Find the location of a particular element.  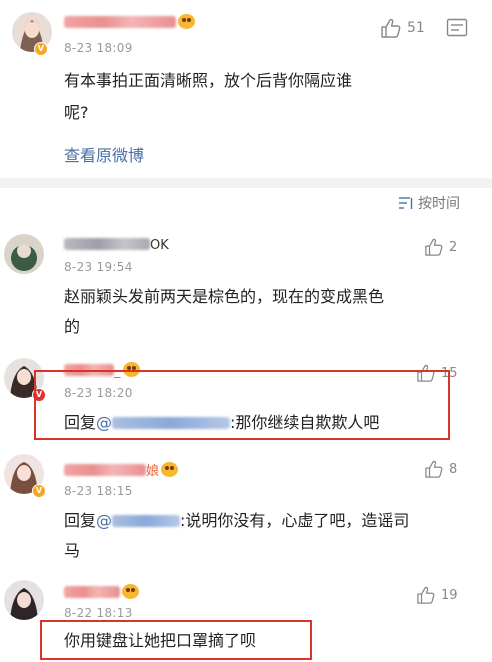

post-time: 8-23 18:09 is located at coordinates (98, 48).